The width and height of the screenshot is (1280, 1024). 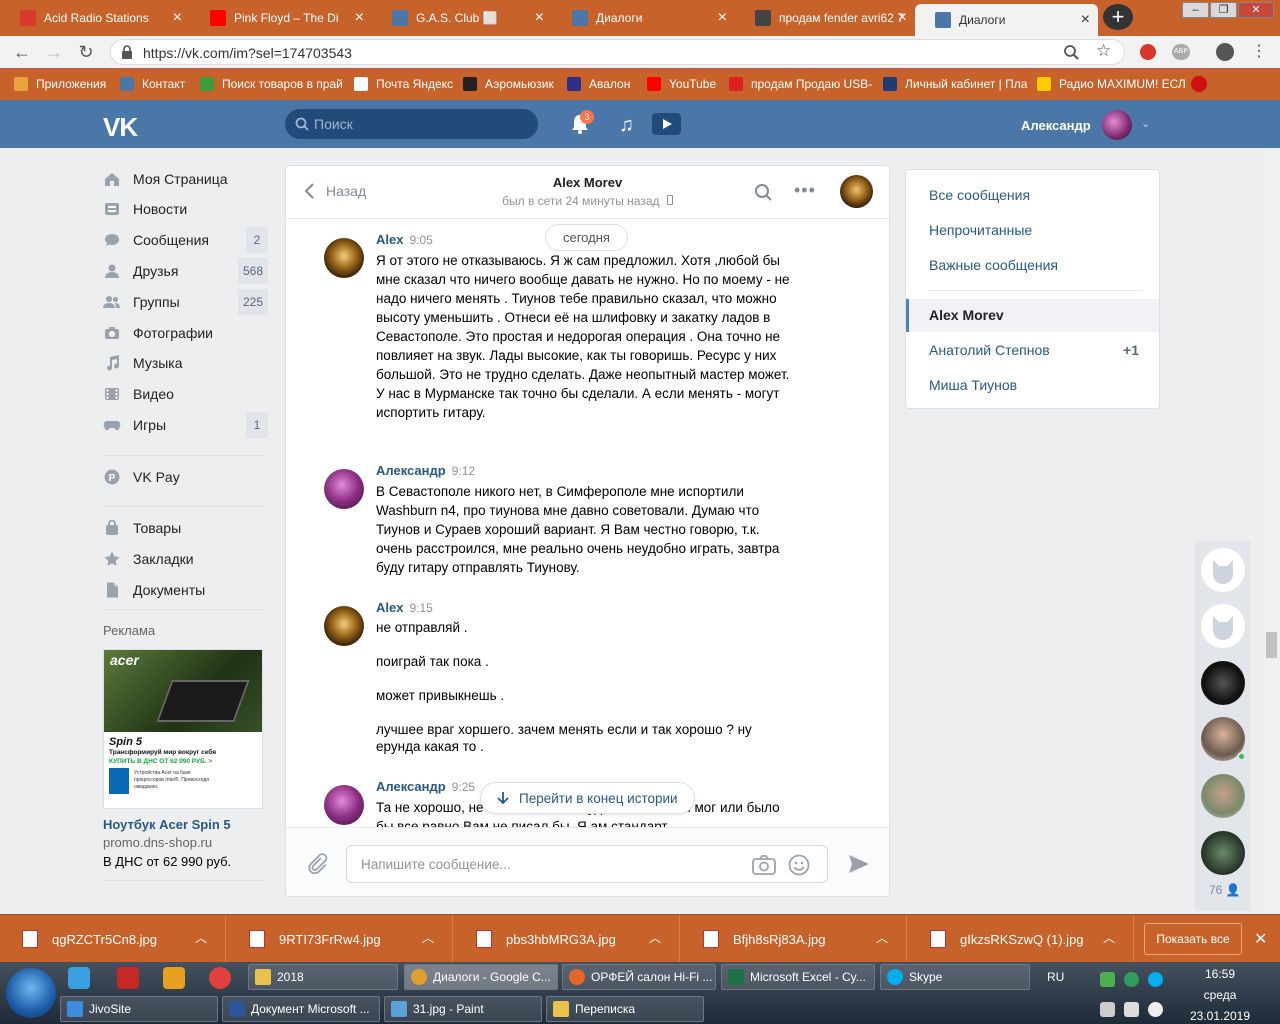 What do you see at coordinates (643, 18) in the screenshot?
I see `tab-dialogs: Диалоги ×` at bounding box center [643, 18].